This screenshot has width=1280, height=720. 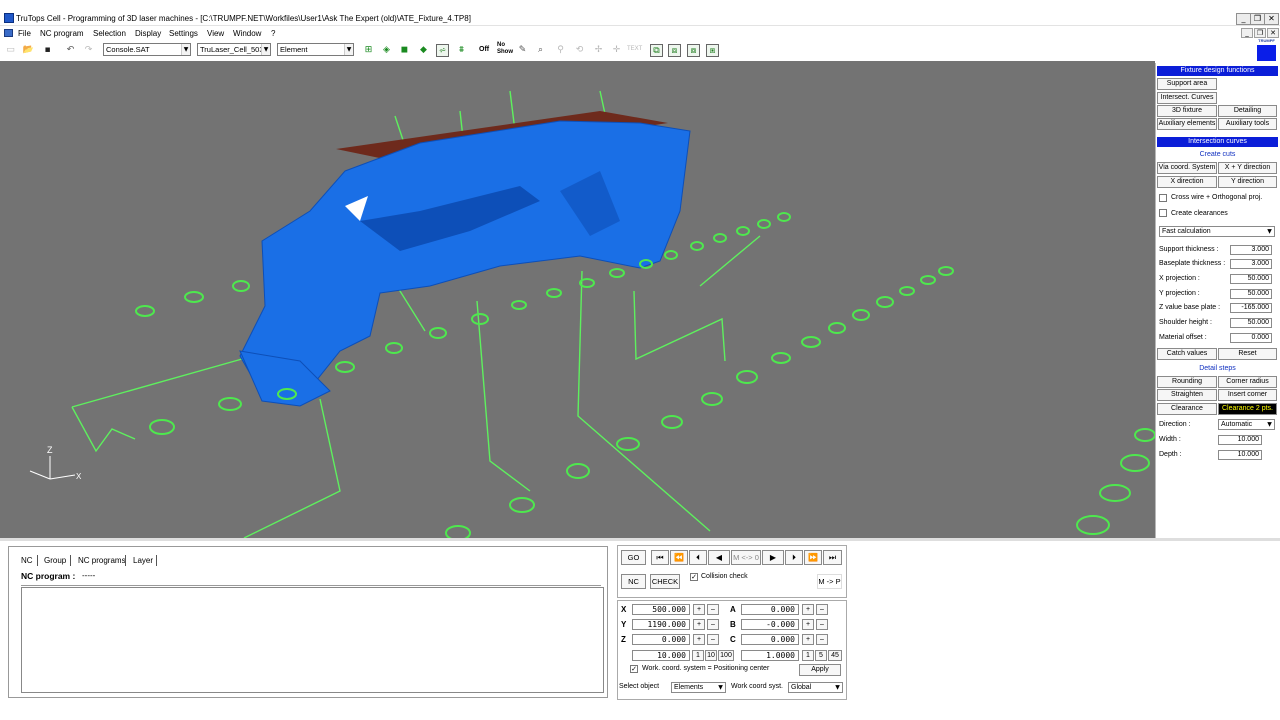 What do you see at coordinates (1187, 395) in the screenshot?
I see `straighten-button: Straighten` at bounding box center [1187, 395].